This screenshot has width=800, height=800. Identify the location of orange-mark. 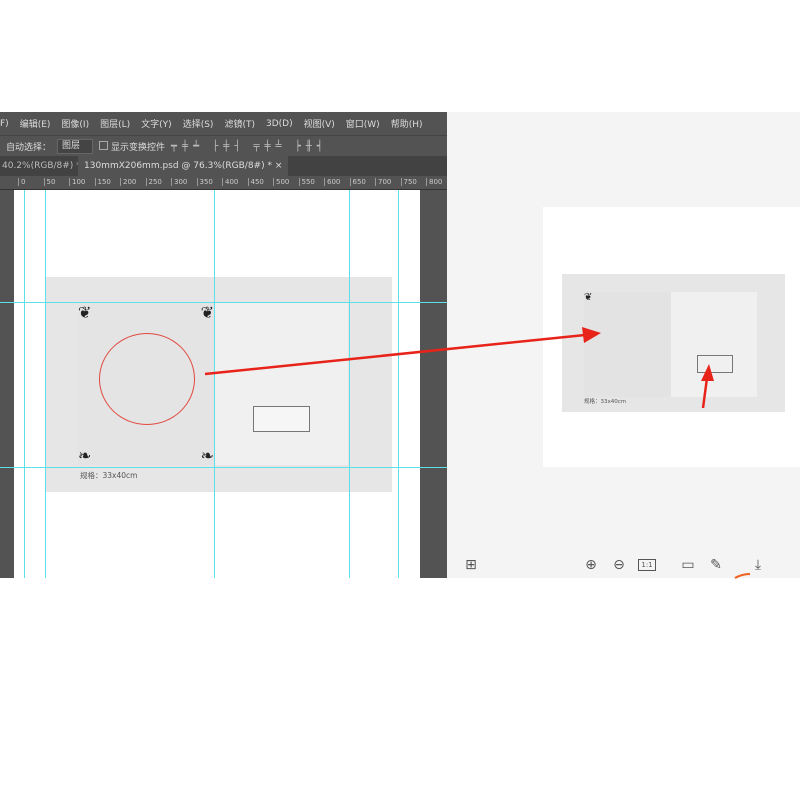
(742, 576).